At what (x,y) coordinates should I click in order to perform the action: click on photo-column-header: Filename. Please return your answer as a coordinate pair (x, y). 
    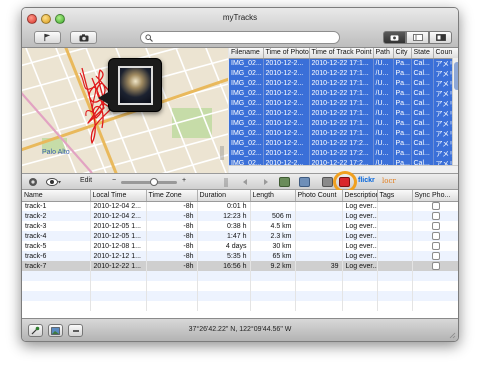
    Looking at the image, I should click on (246, 53).